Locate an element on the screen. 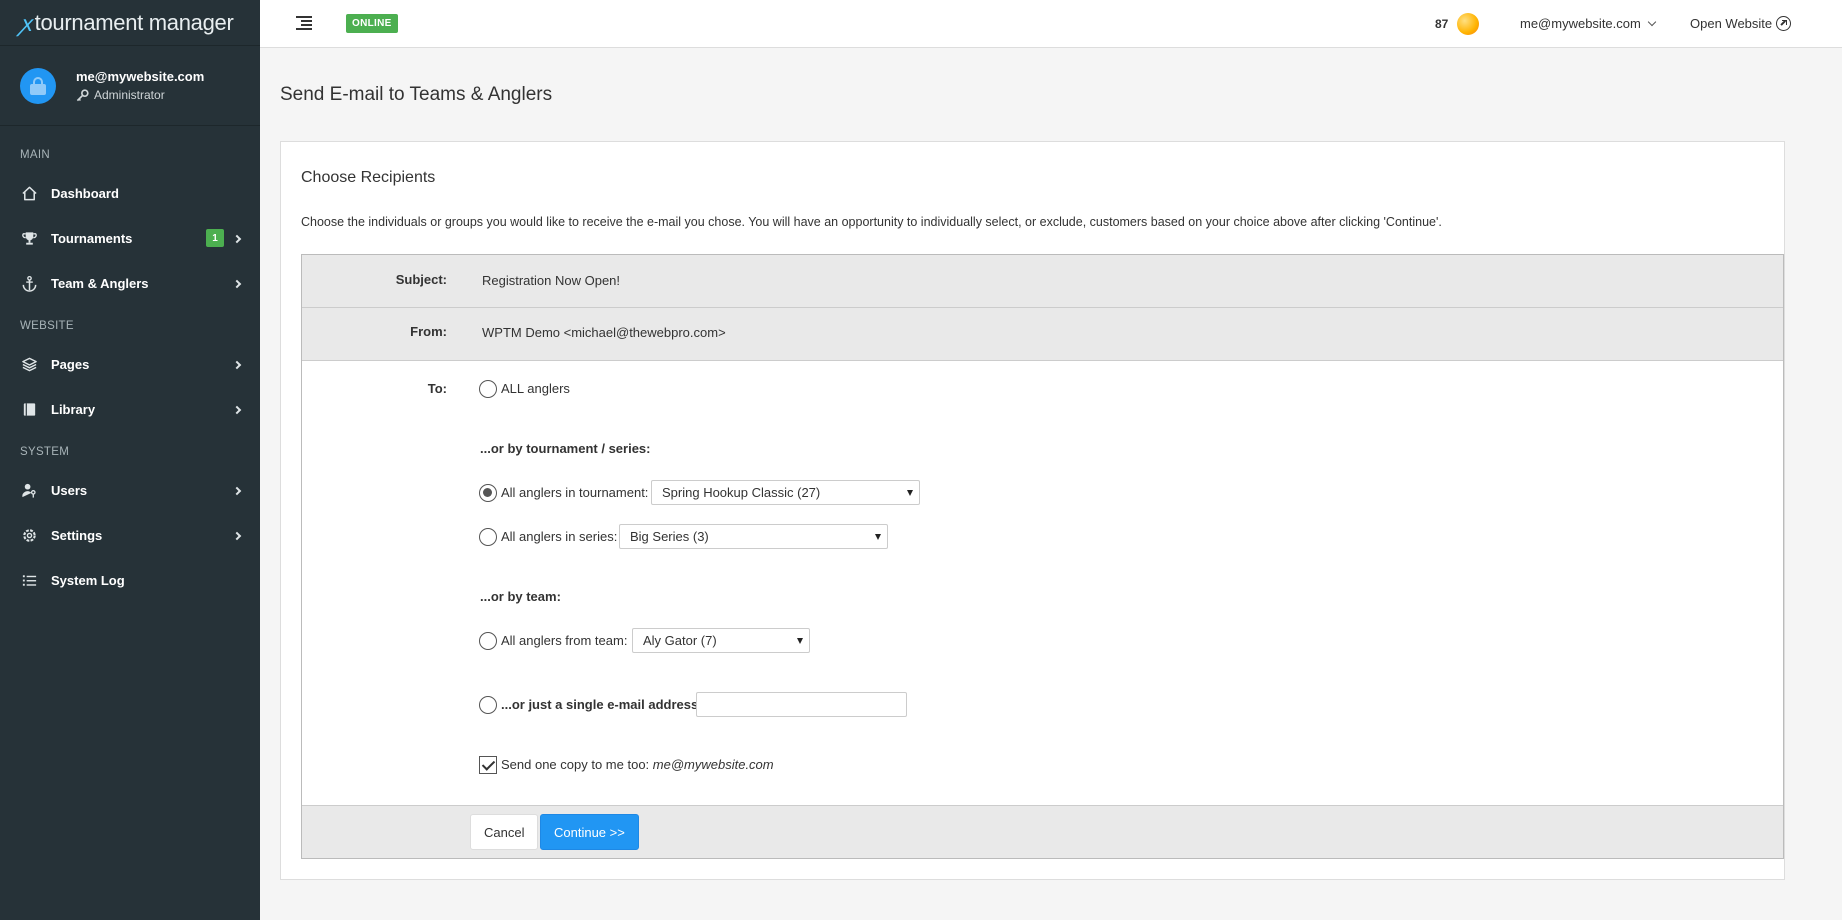  credits-display: 87 is located at coordinates (1457, 24).